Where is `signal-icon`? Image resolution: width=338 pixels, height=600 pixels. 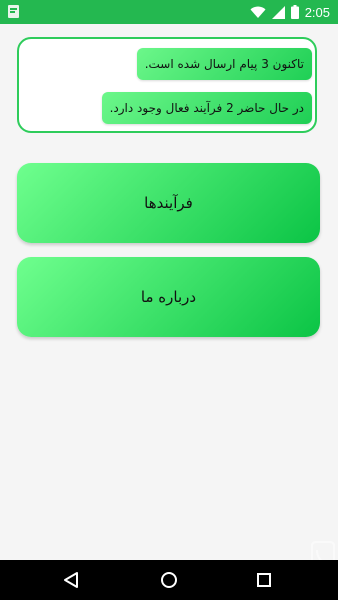 signal-icon is located at coordinates (278, 12).